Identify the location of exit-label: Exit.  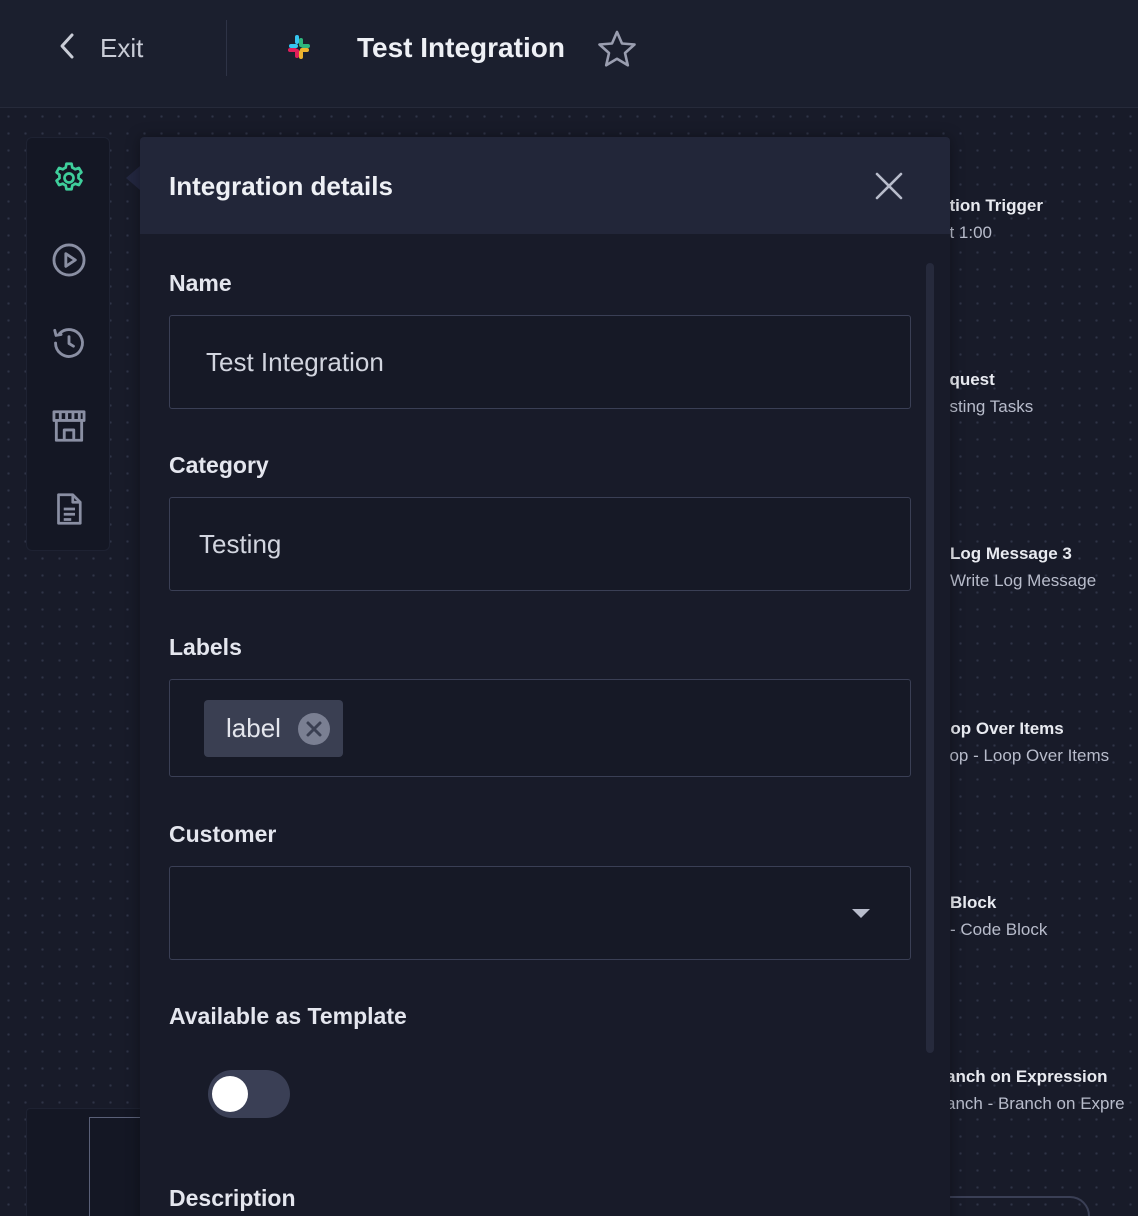
(122, 47).